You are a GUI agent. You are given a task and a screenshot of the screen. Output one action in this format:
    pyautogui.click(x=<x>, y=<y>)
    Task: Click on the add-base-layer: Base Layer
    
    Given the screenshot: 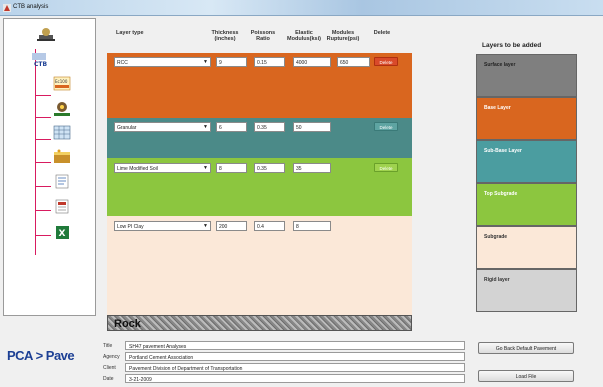 What is the action you would take?
    pyautogui.click(x=526, y=118)
    